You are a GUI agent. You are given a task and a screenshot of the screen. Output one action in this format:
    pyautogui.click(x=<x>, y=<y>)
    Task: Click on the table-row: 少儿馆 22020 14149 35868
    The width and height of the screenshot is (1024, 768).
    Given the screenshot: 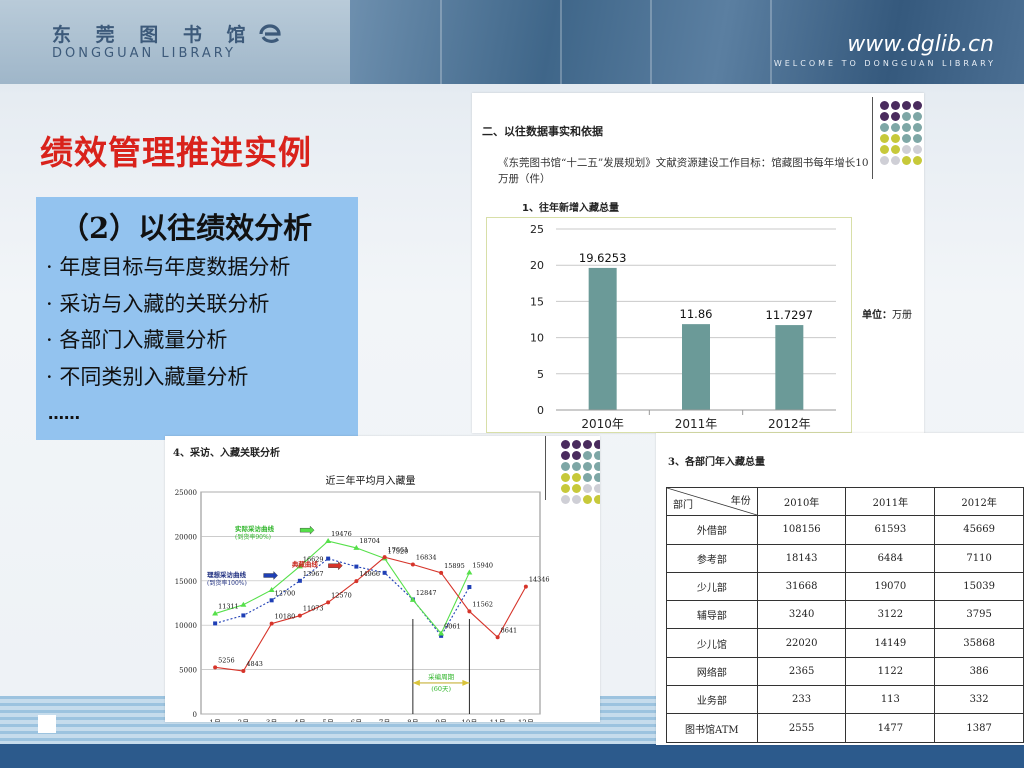 What is the action you would take?
    pyautogui.click(x=845, y=643)
    